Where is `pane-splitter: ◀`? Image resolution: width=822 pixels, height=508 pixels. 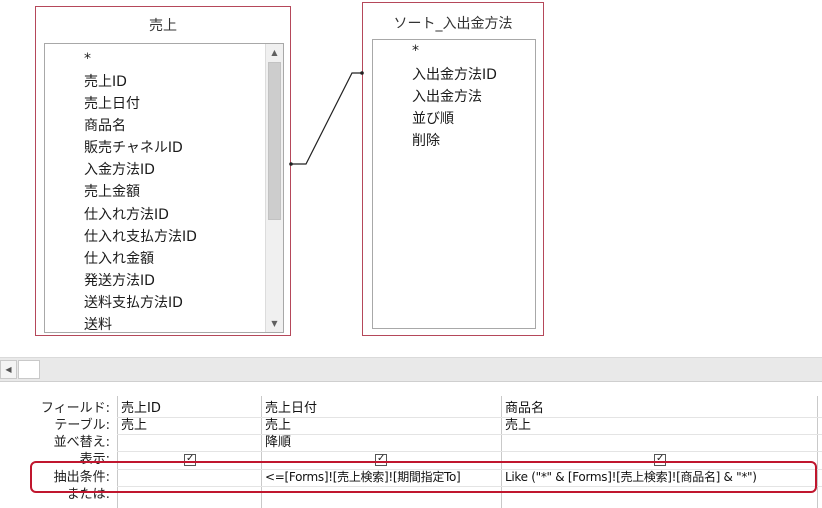 pane-splitter: ◀ is located at coordinates (411, 369).